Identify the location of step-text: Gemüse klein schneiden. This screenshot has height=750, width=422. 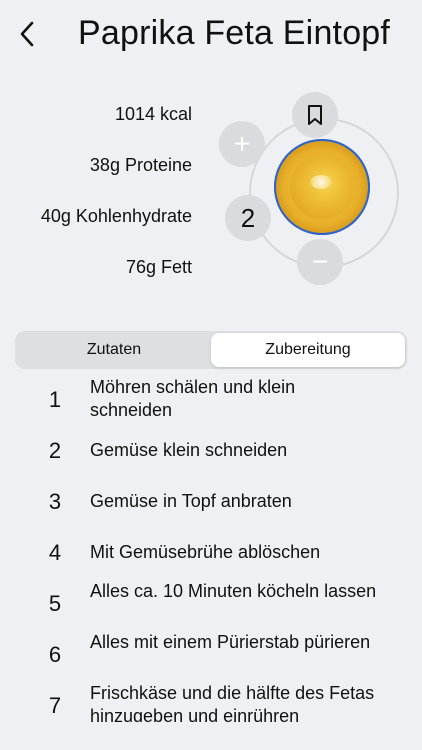
(189, 450).